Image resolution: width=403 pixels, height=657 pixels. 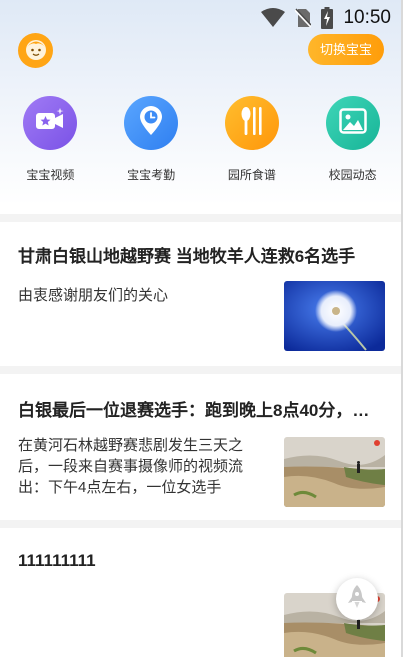 What do you see at coordinates (345, 49) in the screenshot?
I see `switch-child-button: 切换宝宝` at bounding box center [345, 49].